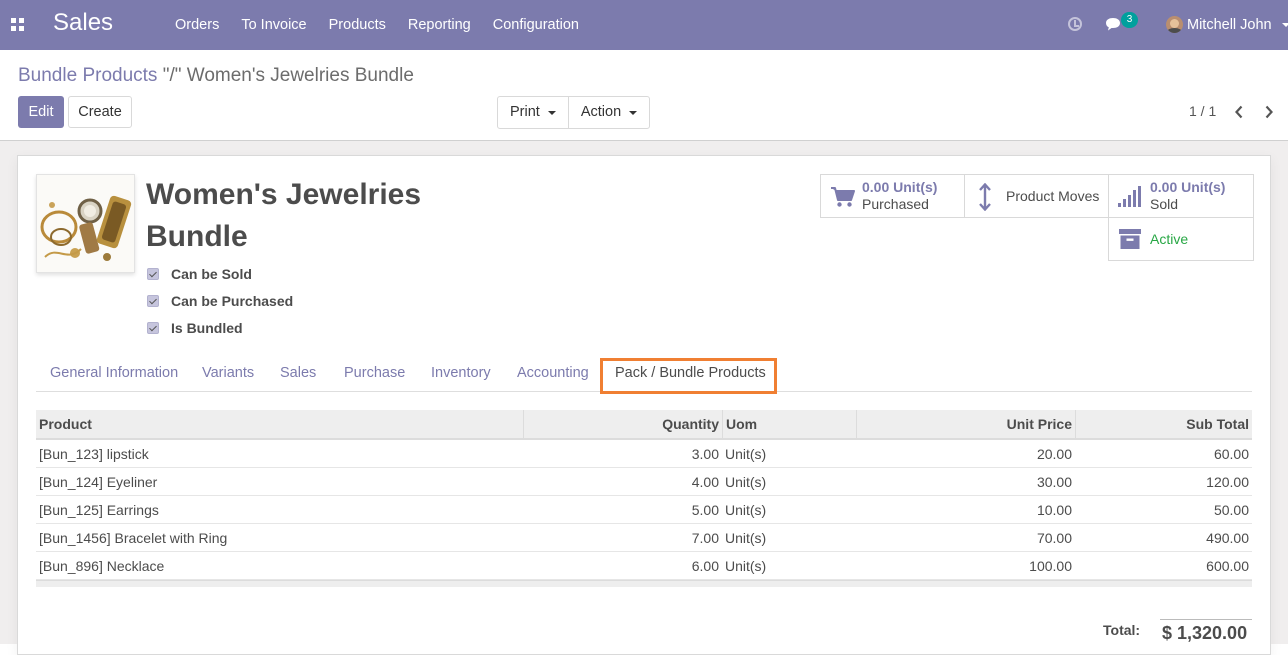 The height and width of the screenshot is (655, 1288). What do you see at coordinates (273, 25) in the screenshot?
I see `menu-to-invoice: To Invoice` at bounding box center [273, 25].